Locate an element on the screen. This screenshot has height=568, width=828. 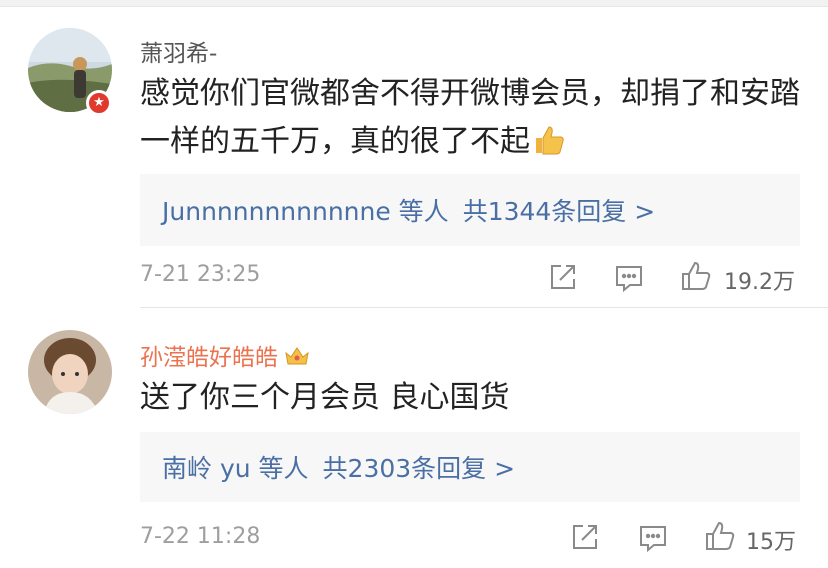
replies-summary: Junnnnnnnnnnnne 等人 共1344条回复 > is located at coordinates (470, 210).